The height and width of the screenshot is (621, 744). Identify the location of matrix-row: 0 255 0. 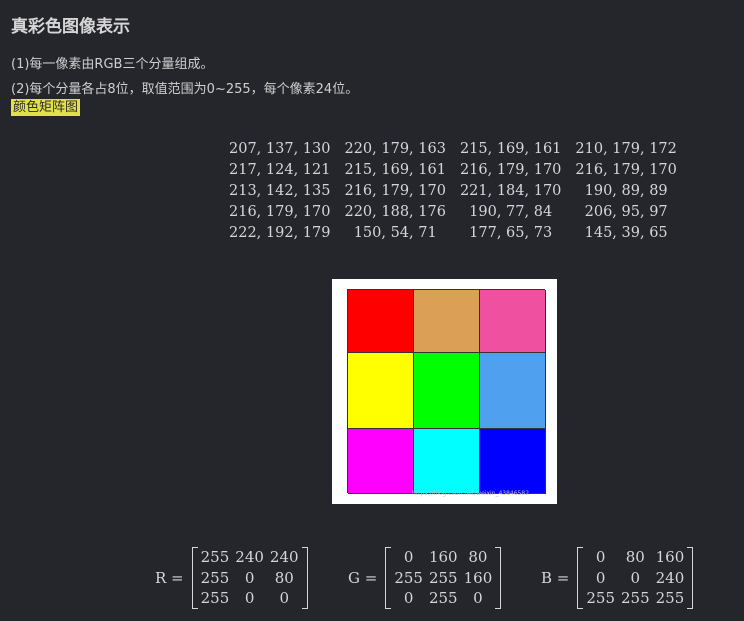
(443, 598).